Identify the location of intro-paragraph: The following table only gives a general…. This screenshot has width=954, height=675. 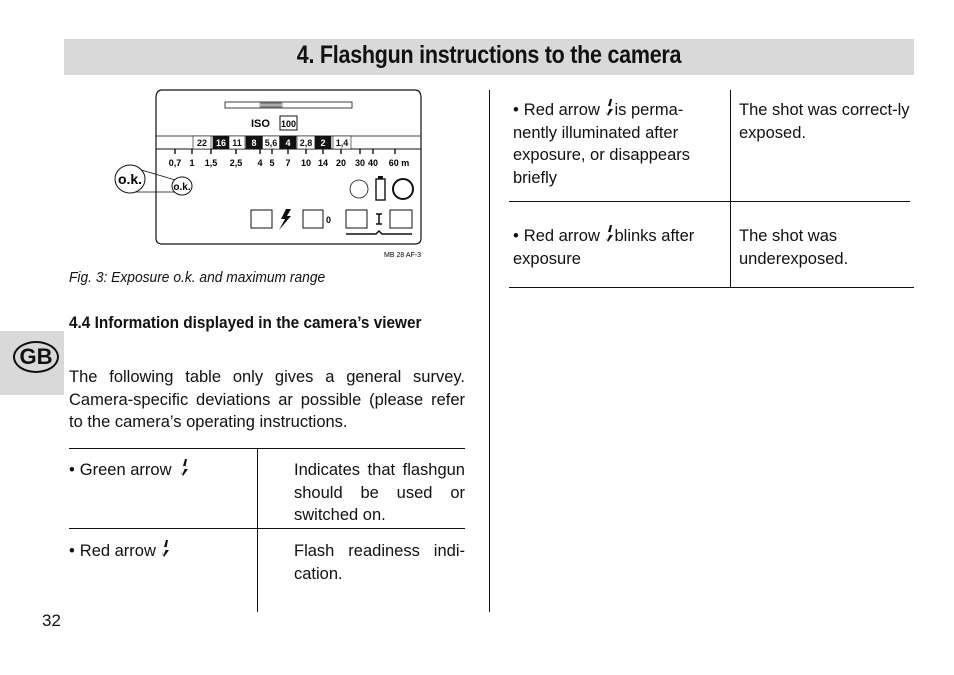
(267, 399).